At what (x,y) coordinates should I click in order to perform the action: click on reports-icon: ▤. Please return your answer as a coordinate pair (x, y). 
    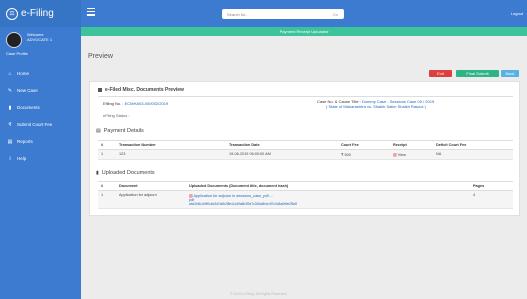
    Looking at the image, I should click on (10, 141).